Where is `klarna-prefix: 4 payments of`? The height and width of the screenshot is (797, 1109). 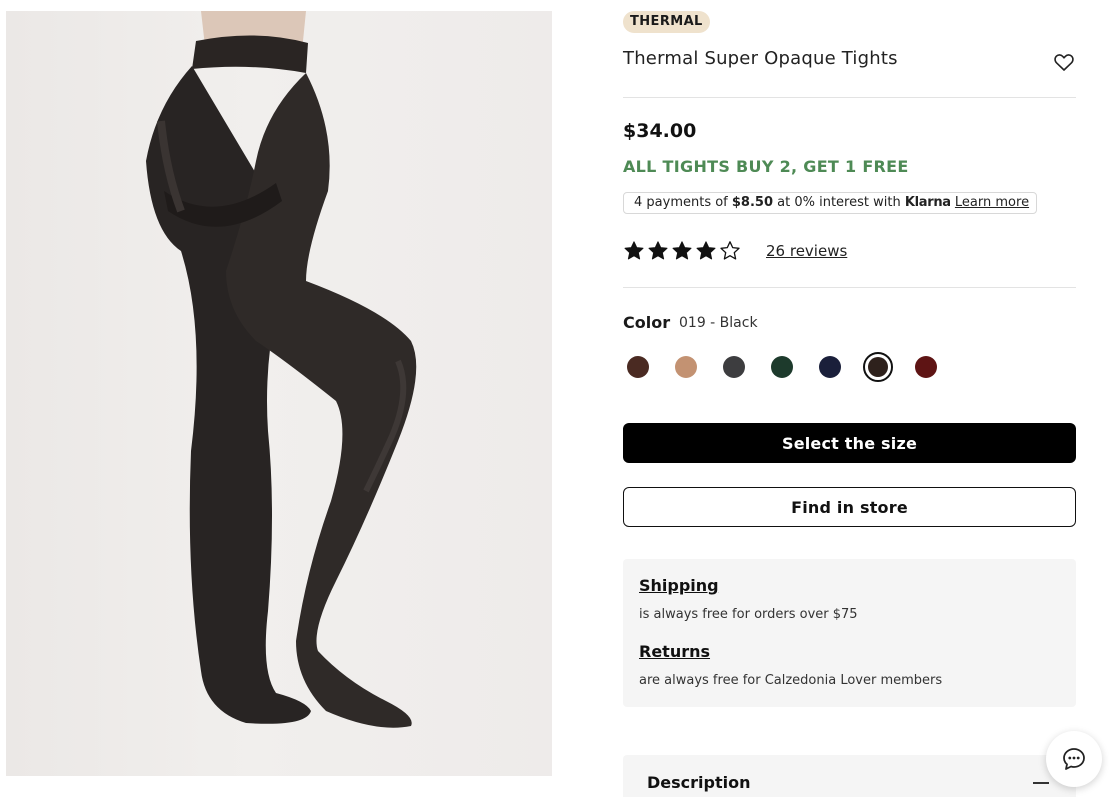
klarna-prefix: 4 payments of is located at coordinates (683, 202).